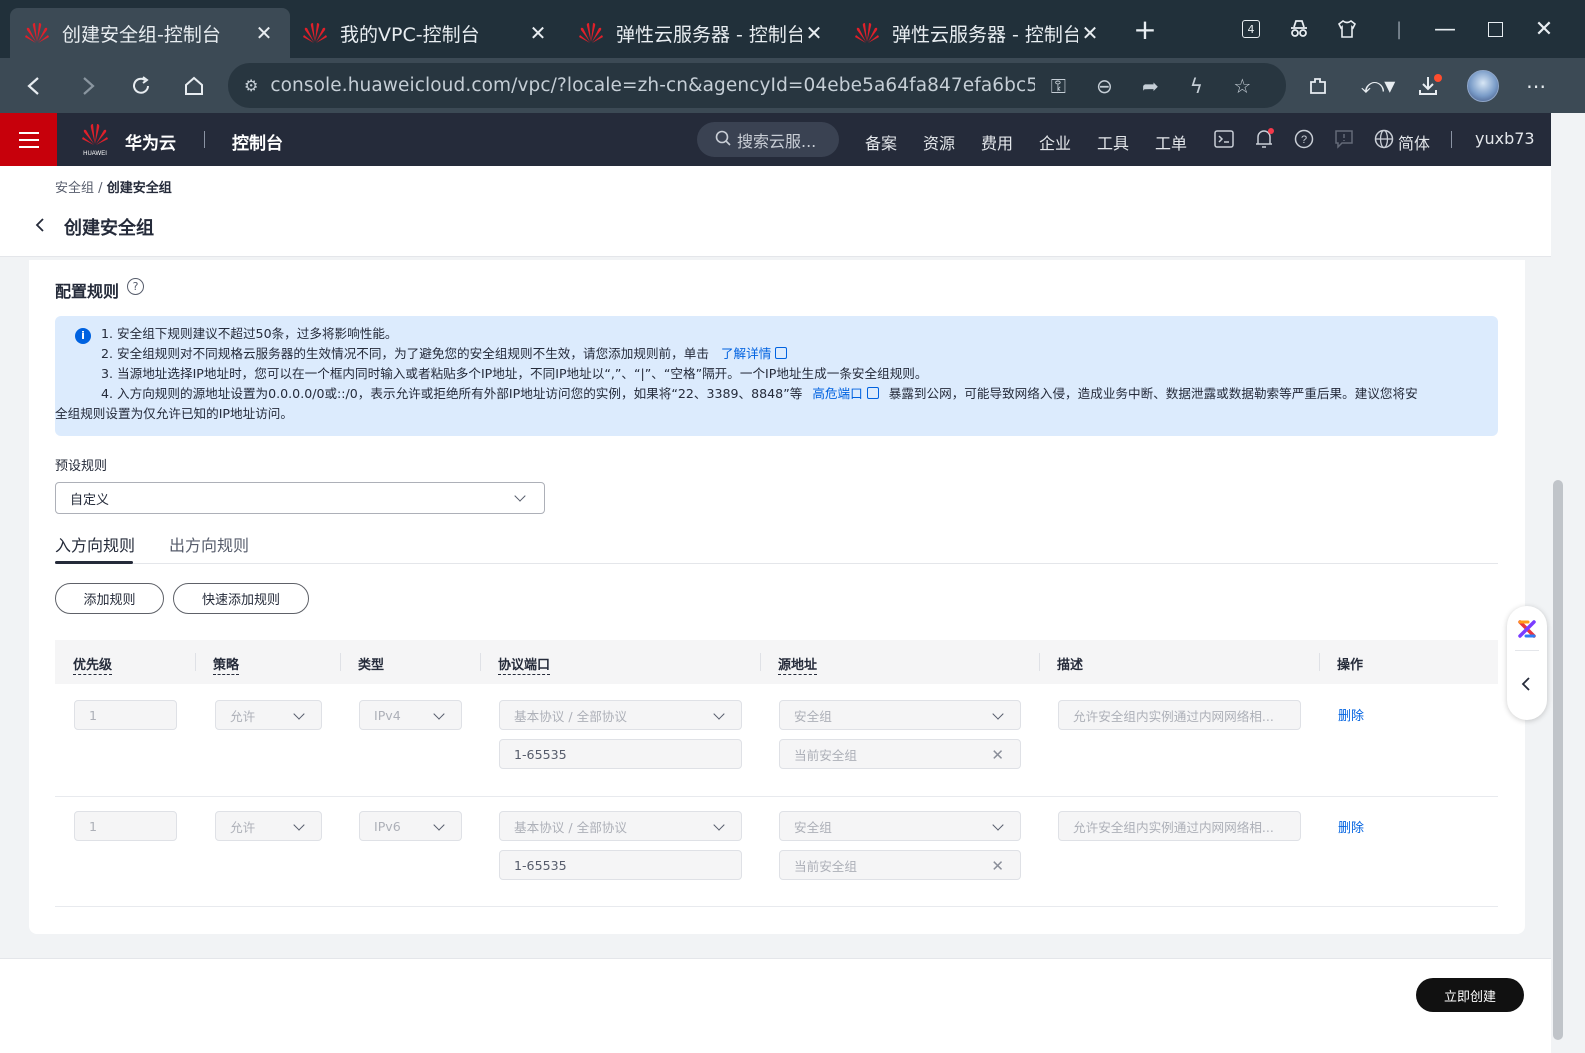  Describe the element at coordinates (109, 598) in the screenshot. I see `add-rule-button: 添加规则` at that location.